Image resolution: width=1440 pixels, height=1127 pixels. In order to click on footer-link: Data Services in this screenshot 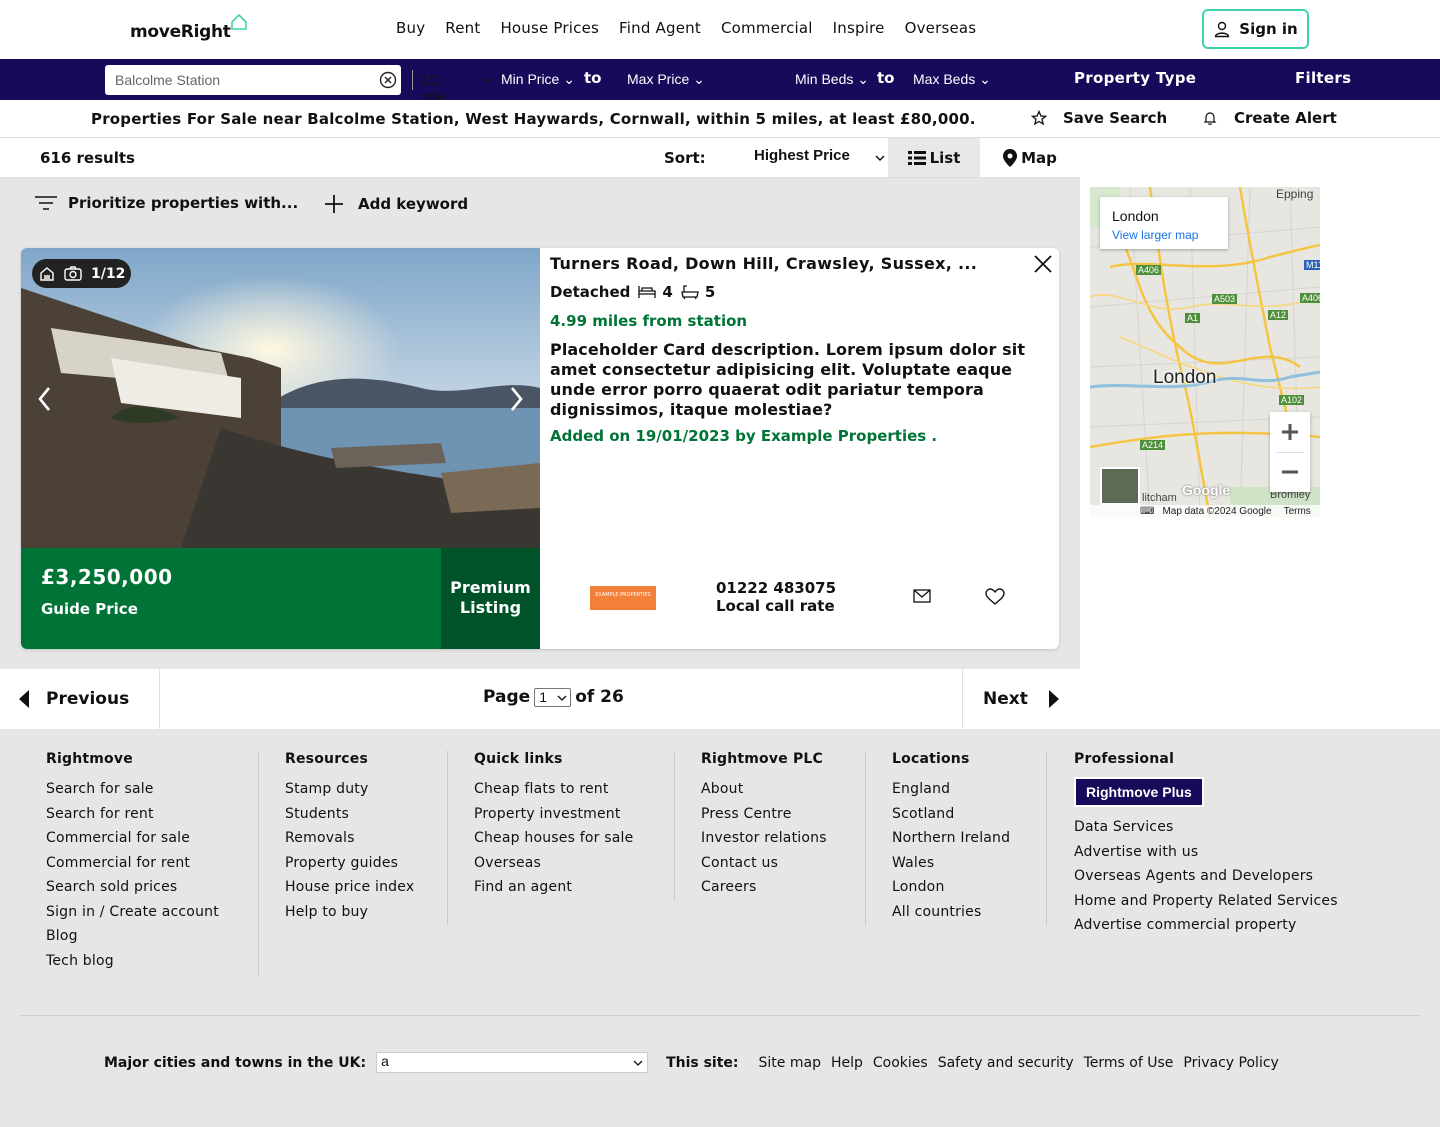, I will do `click(1206, 827)`.